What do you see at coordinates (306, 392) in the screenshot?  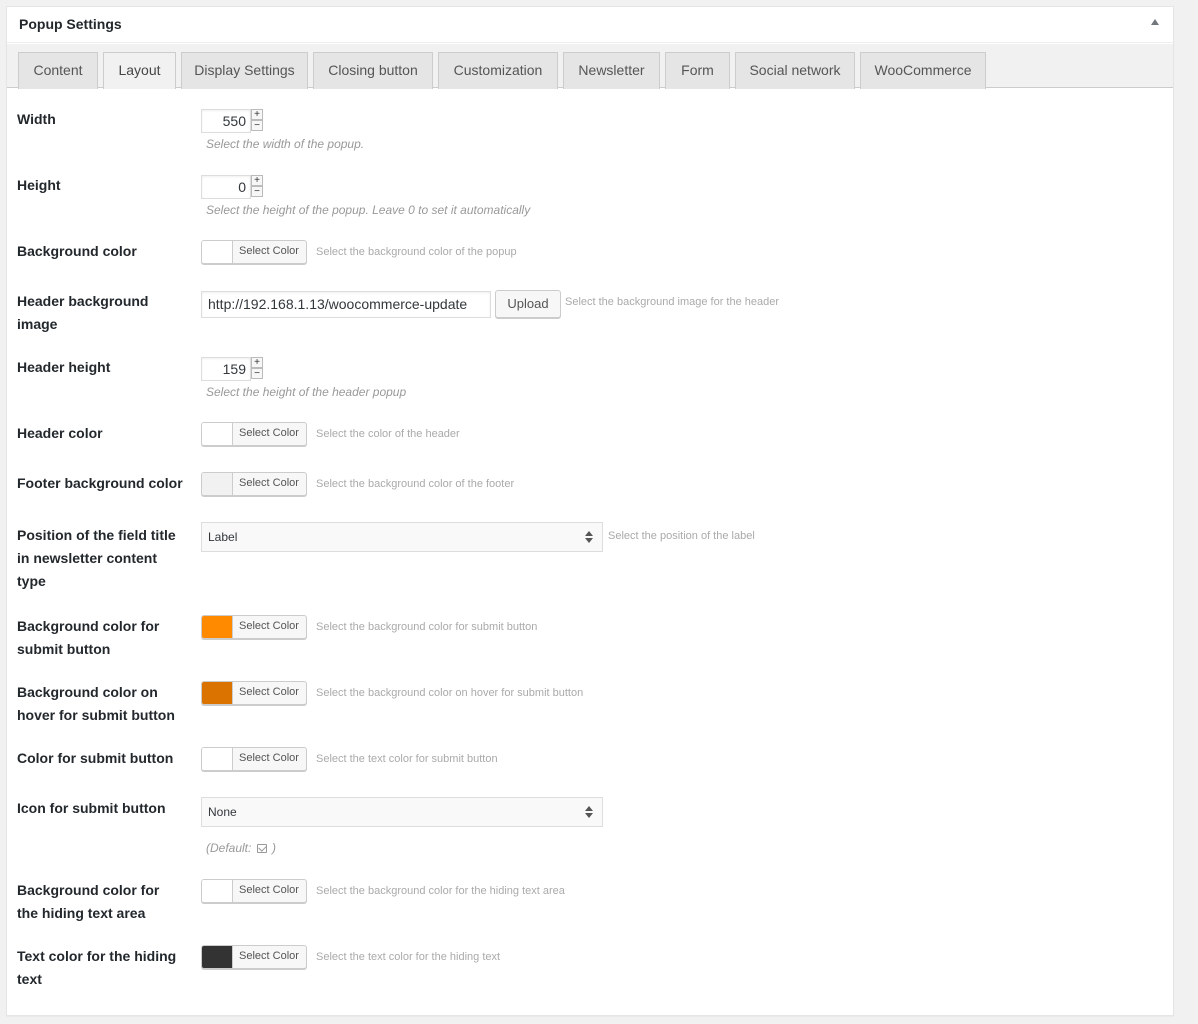 I see `header-height-description: Select the height of the header popup` at bounding box center [306, 392].